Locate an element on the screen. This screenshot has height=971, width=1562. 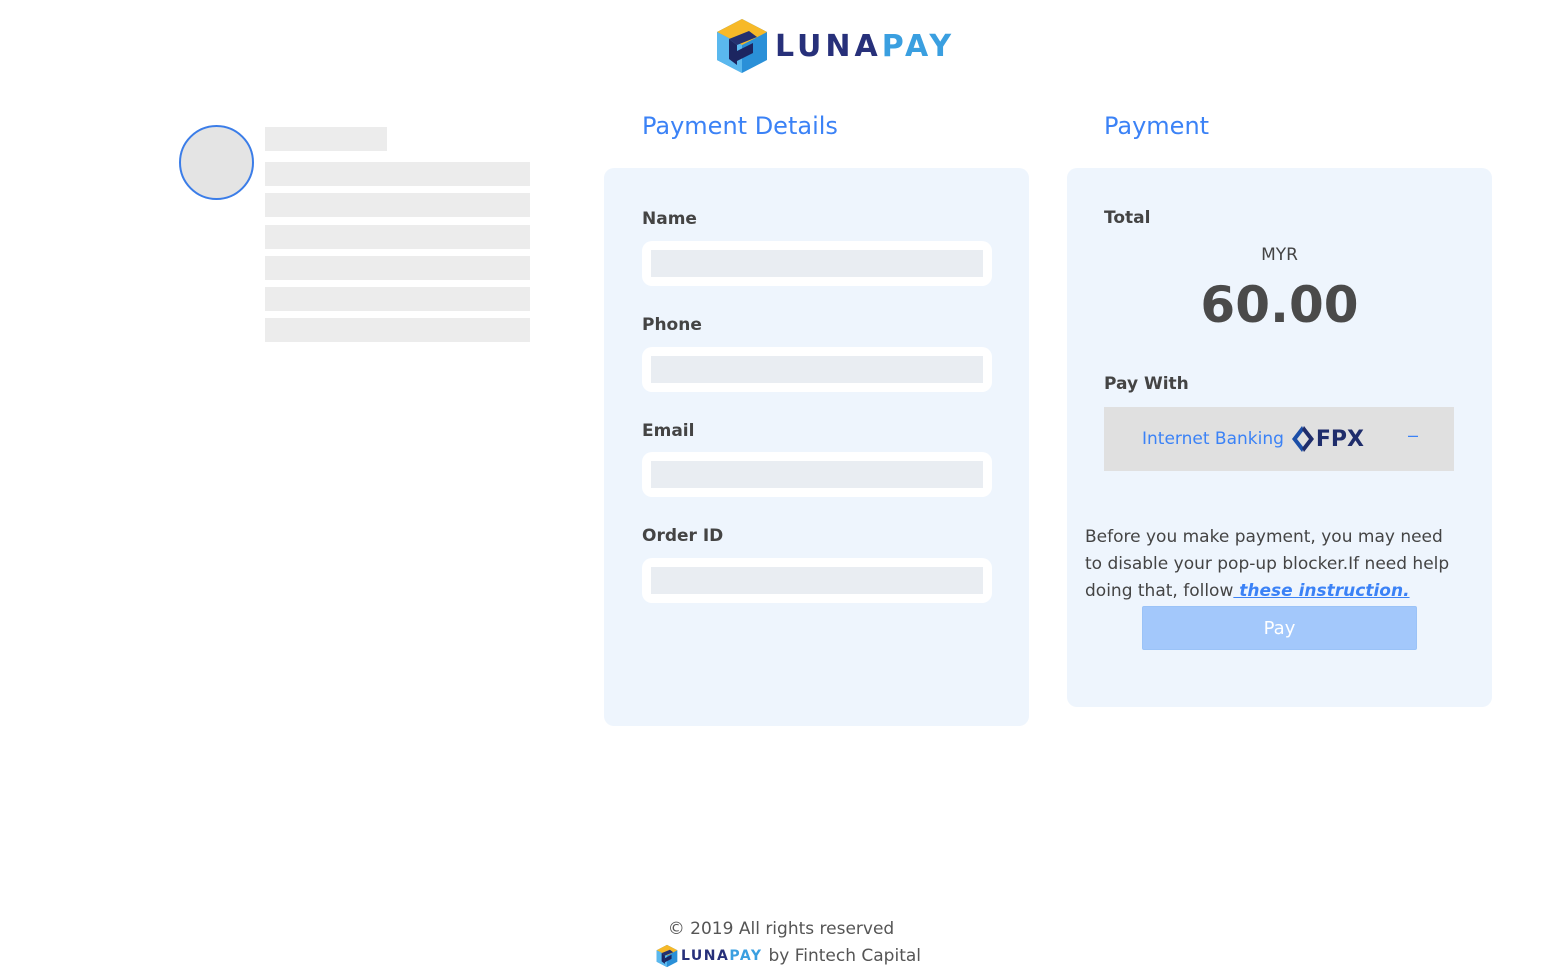
internet-banking-label: Internet Banking is located at coordinates (1213, 439).